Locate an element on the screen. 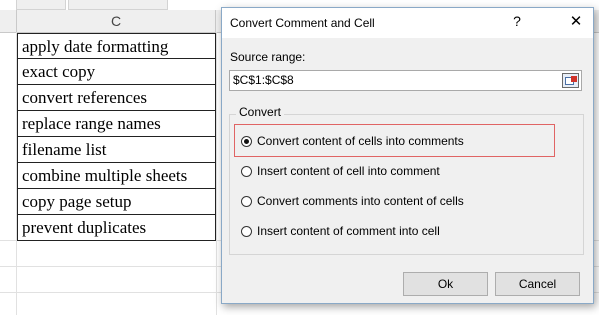 The height and width of the screenshot is (315, 599). cell-c2: exact copy is located at coordinates (116, 72).